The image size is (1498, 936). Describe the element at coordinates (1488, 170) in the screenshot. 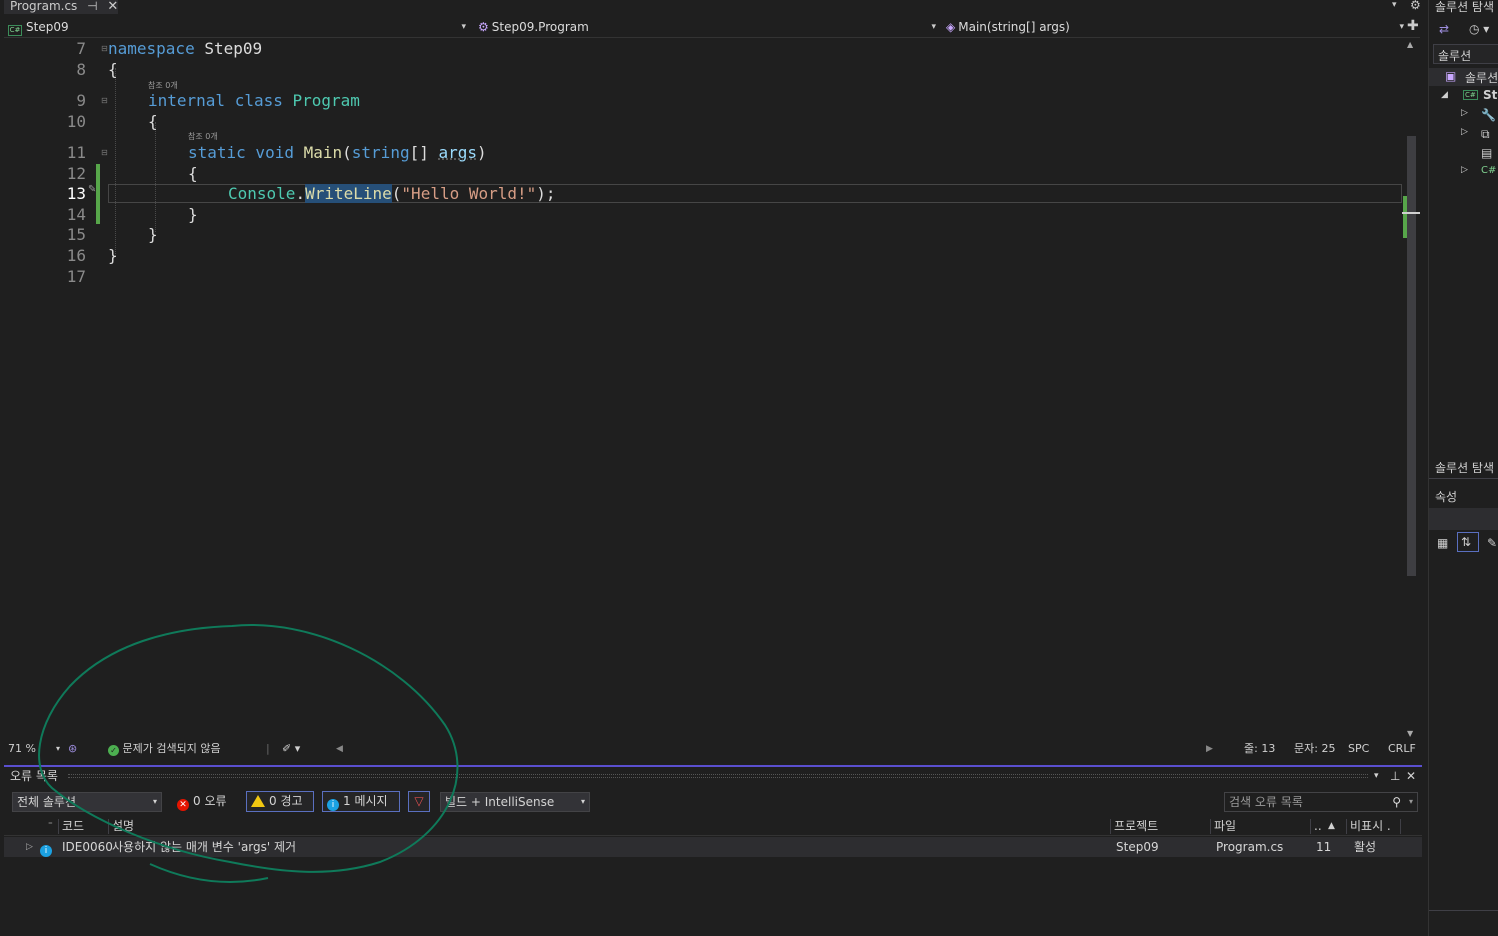

I see `csharp-file-icon: C#` at that location.